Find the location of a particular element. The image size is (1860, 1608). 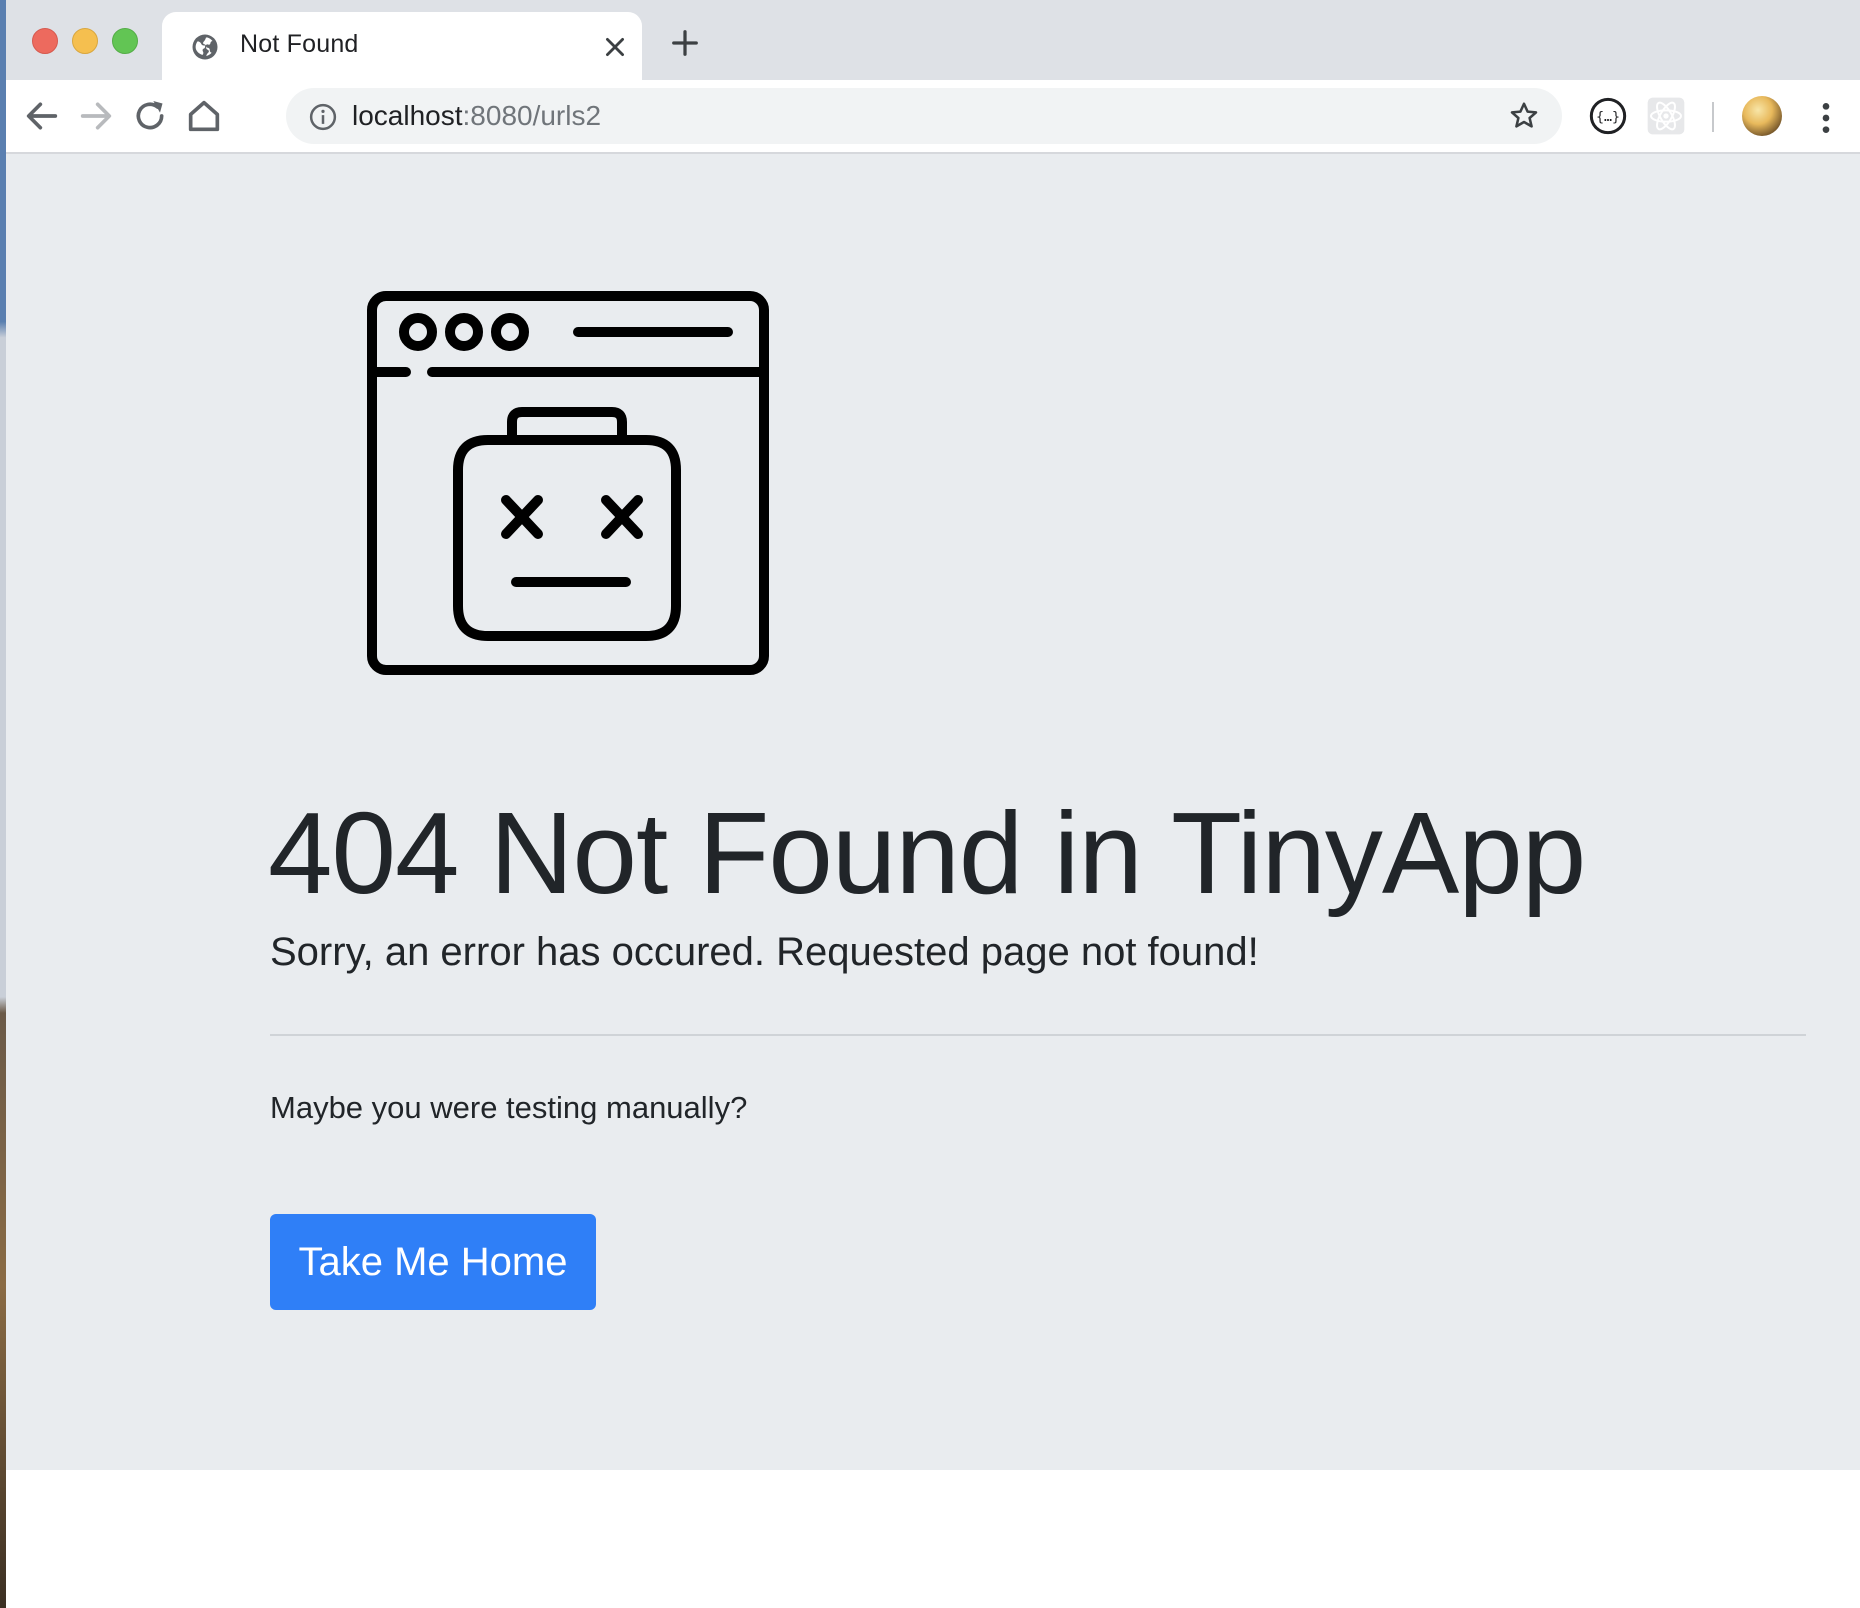

browser-toolbar: localhost:8080/urls2 {…} is located at coordinates (933, 117).